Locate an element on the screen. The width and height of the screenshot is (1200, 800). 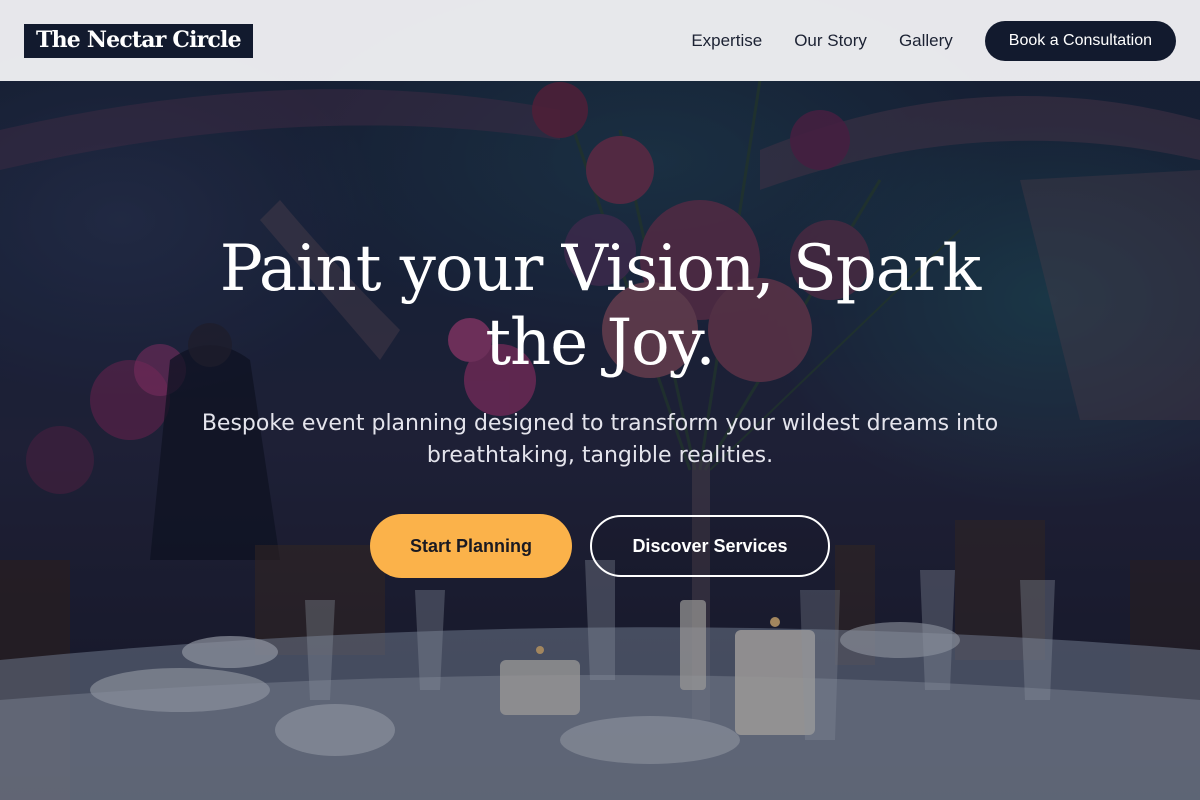
nav-link-expertise: Expertise is located at coordinates (726, 41).